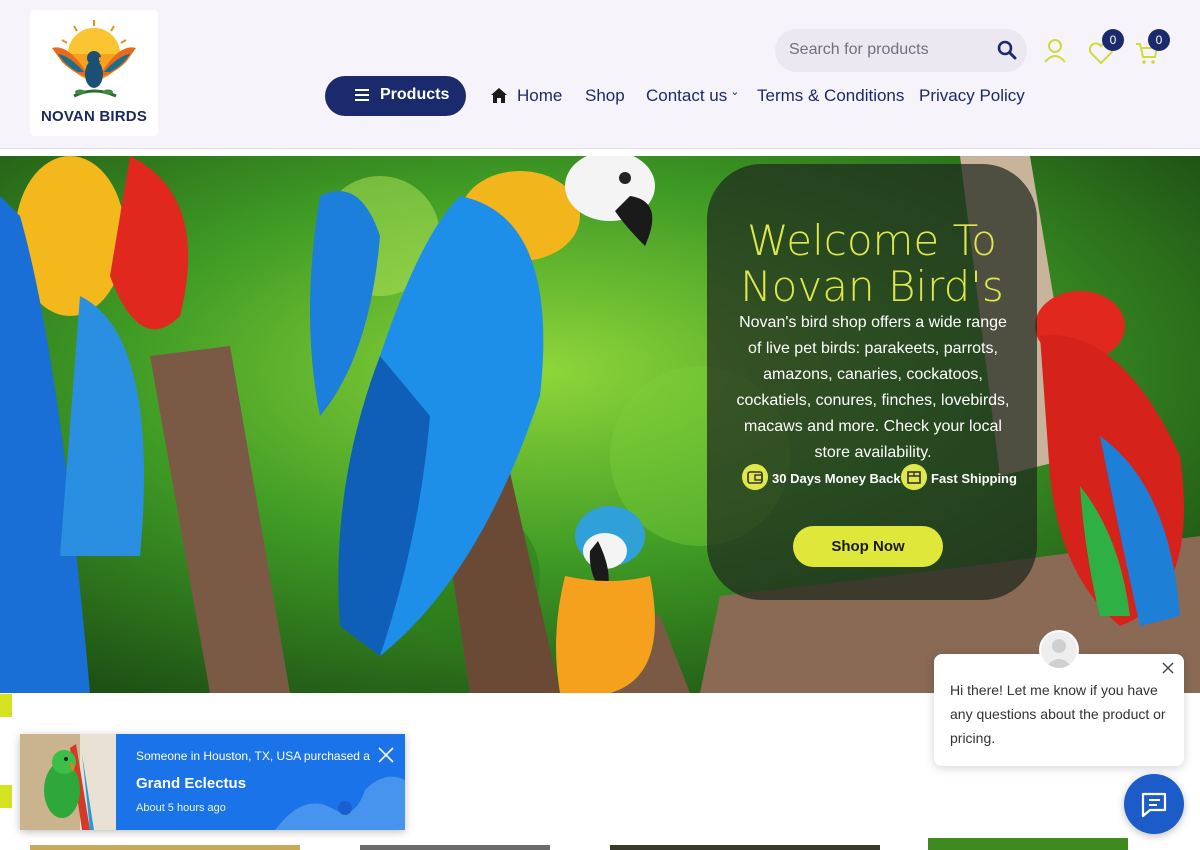 Image resolution: width=1200 pixels, height=850 pixels. Describe the element at coordinates (872, 286) in the screenshot. I see `hero-title-line-2: Novan Bird's` at that location.